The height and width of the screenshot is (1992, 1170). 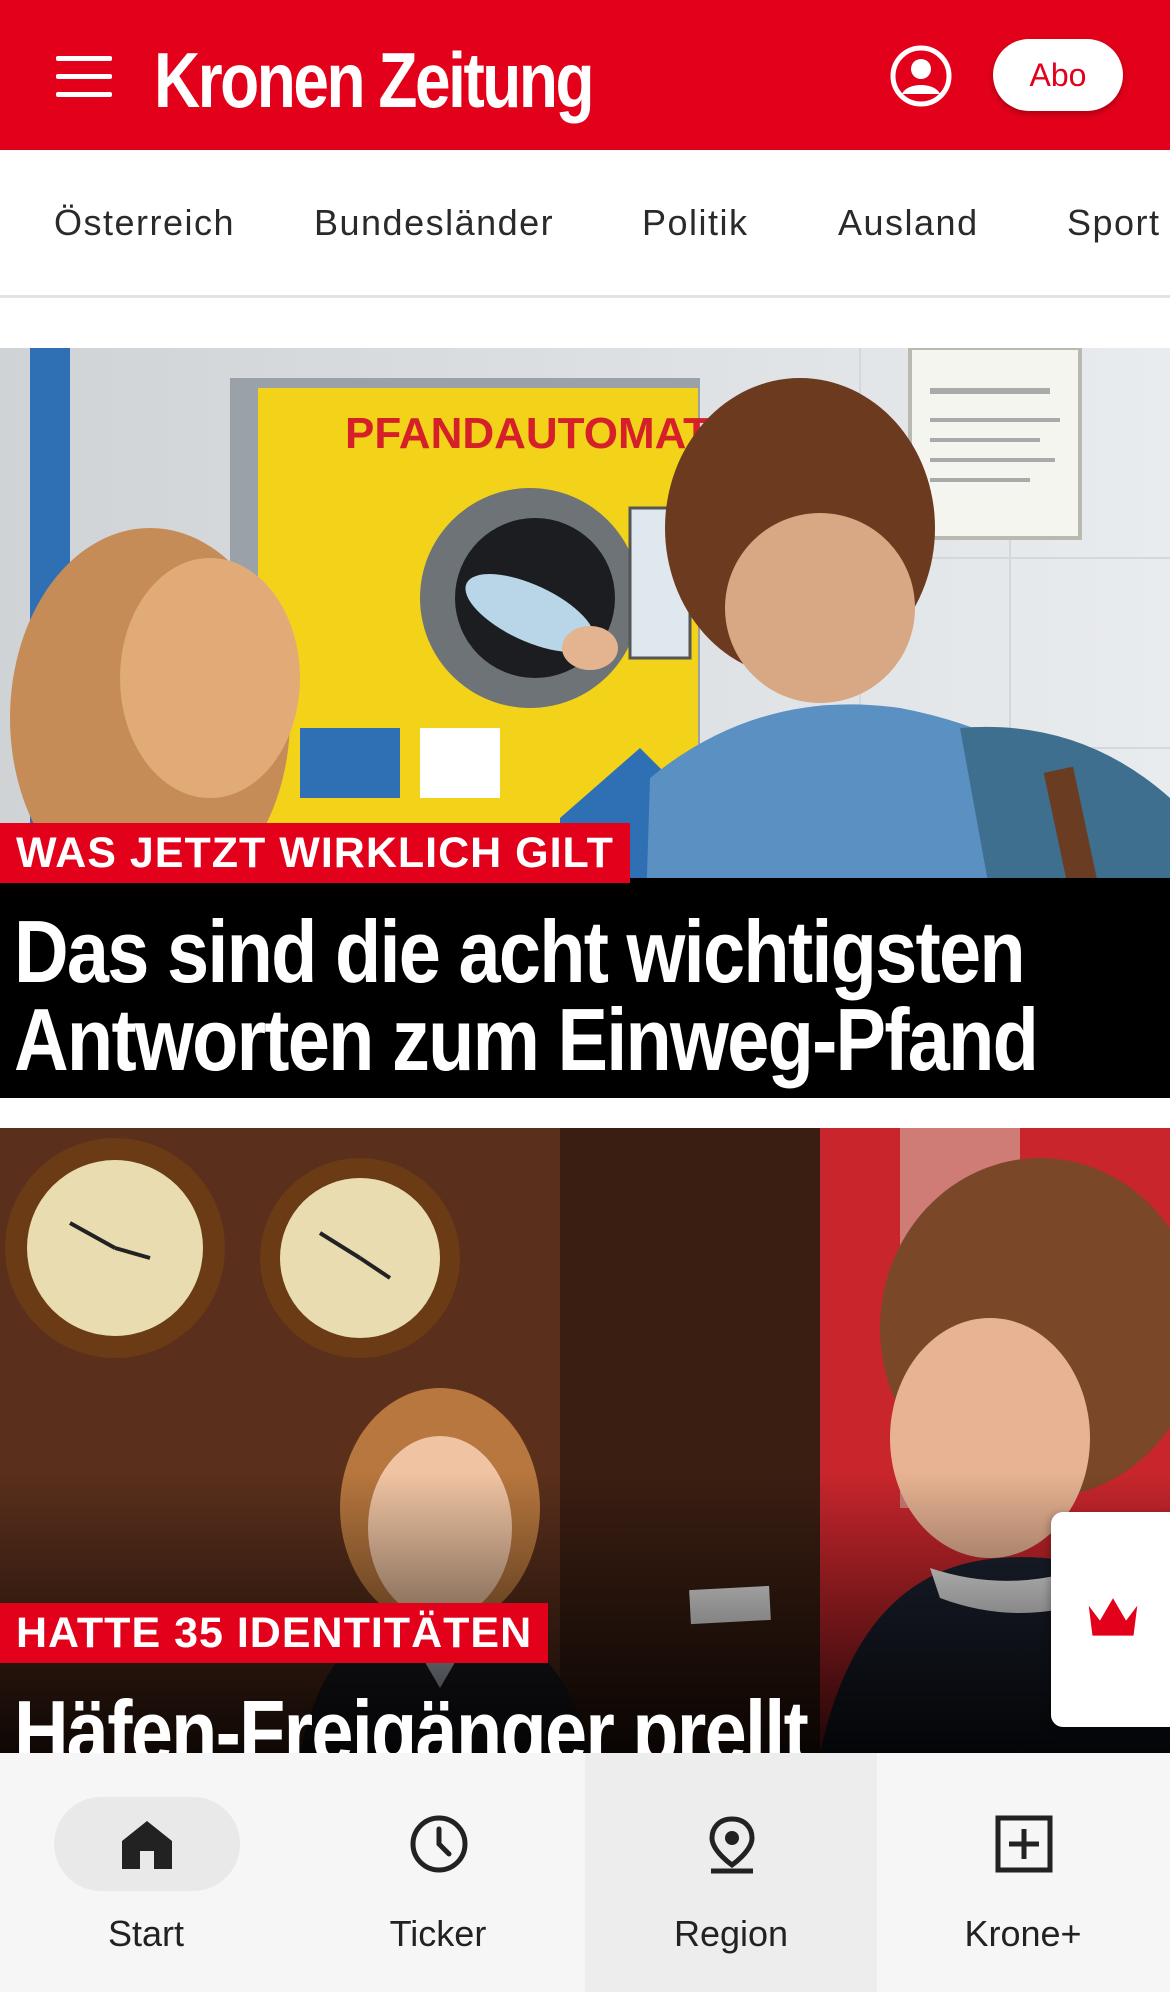 I want to click on nav-item-oesterreich: Österreich, so click(x=144, y=223).